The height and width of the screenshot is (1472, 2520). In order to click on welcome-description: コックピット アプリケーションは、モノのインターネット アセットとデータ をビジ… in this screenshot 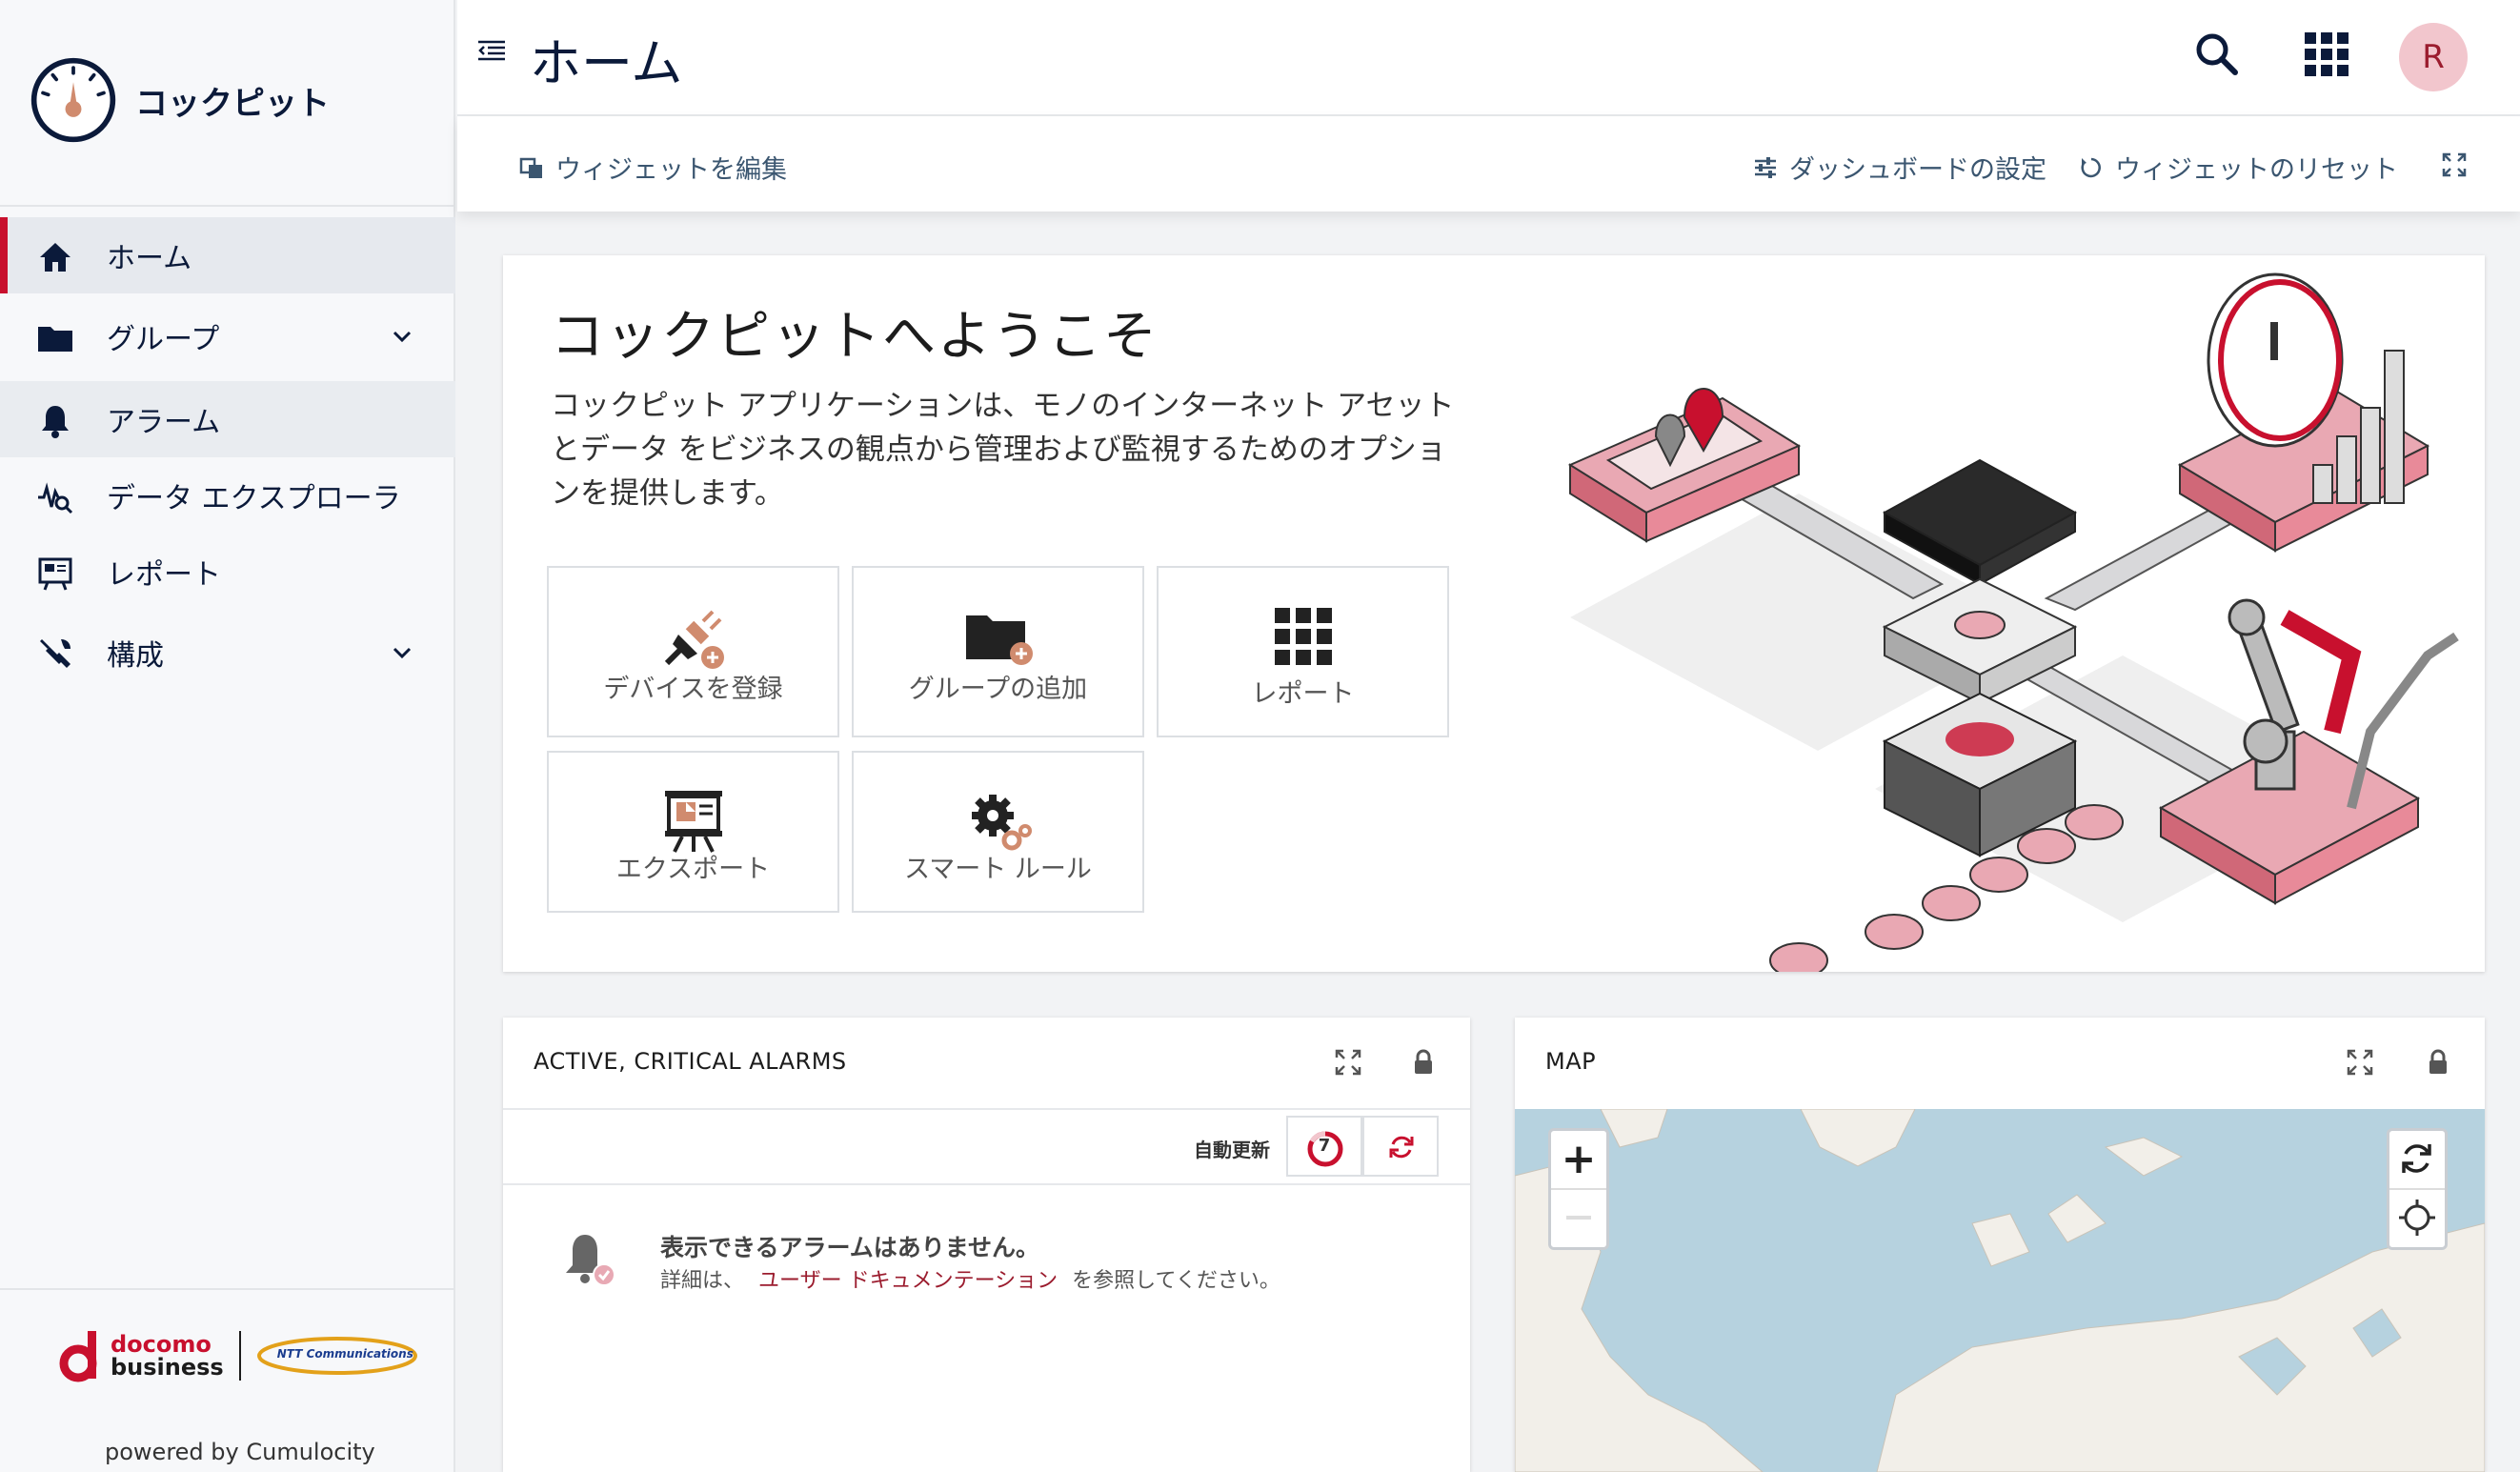, I will do `click(1003, 450)`.